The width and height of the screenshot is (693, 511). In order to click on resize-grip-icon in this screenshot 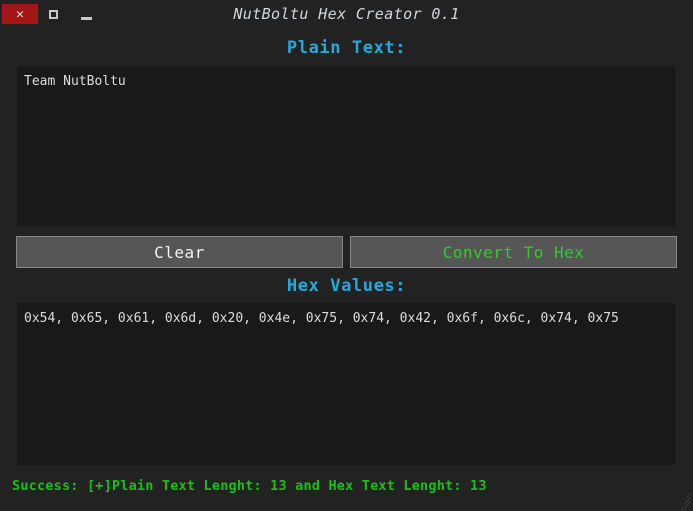, I will do `click(683, 499)`.